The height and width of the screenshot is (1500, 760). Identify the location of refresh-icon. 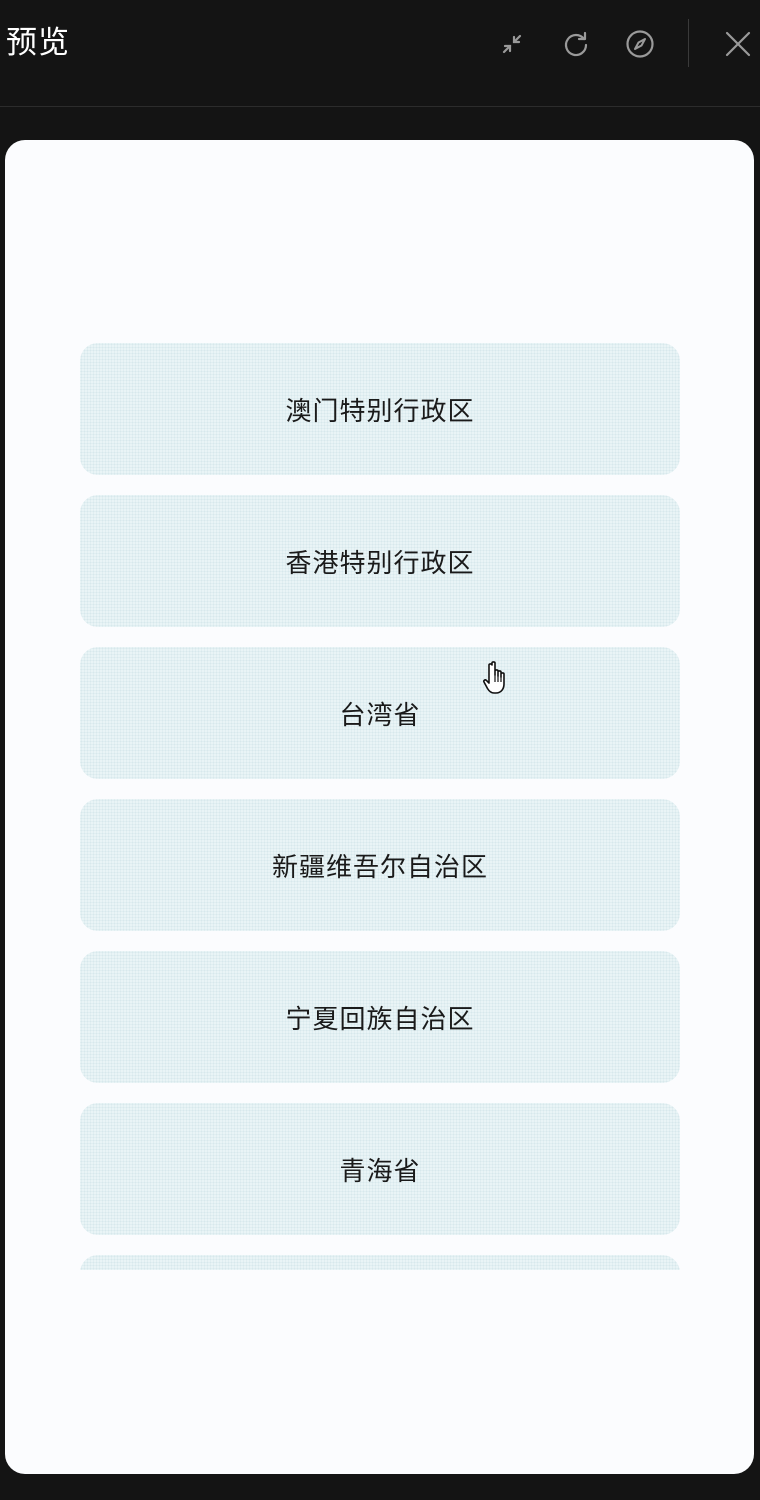
(576, 44).